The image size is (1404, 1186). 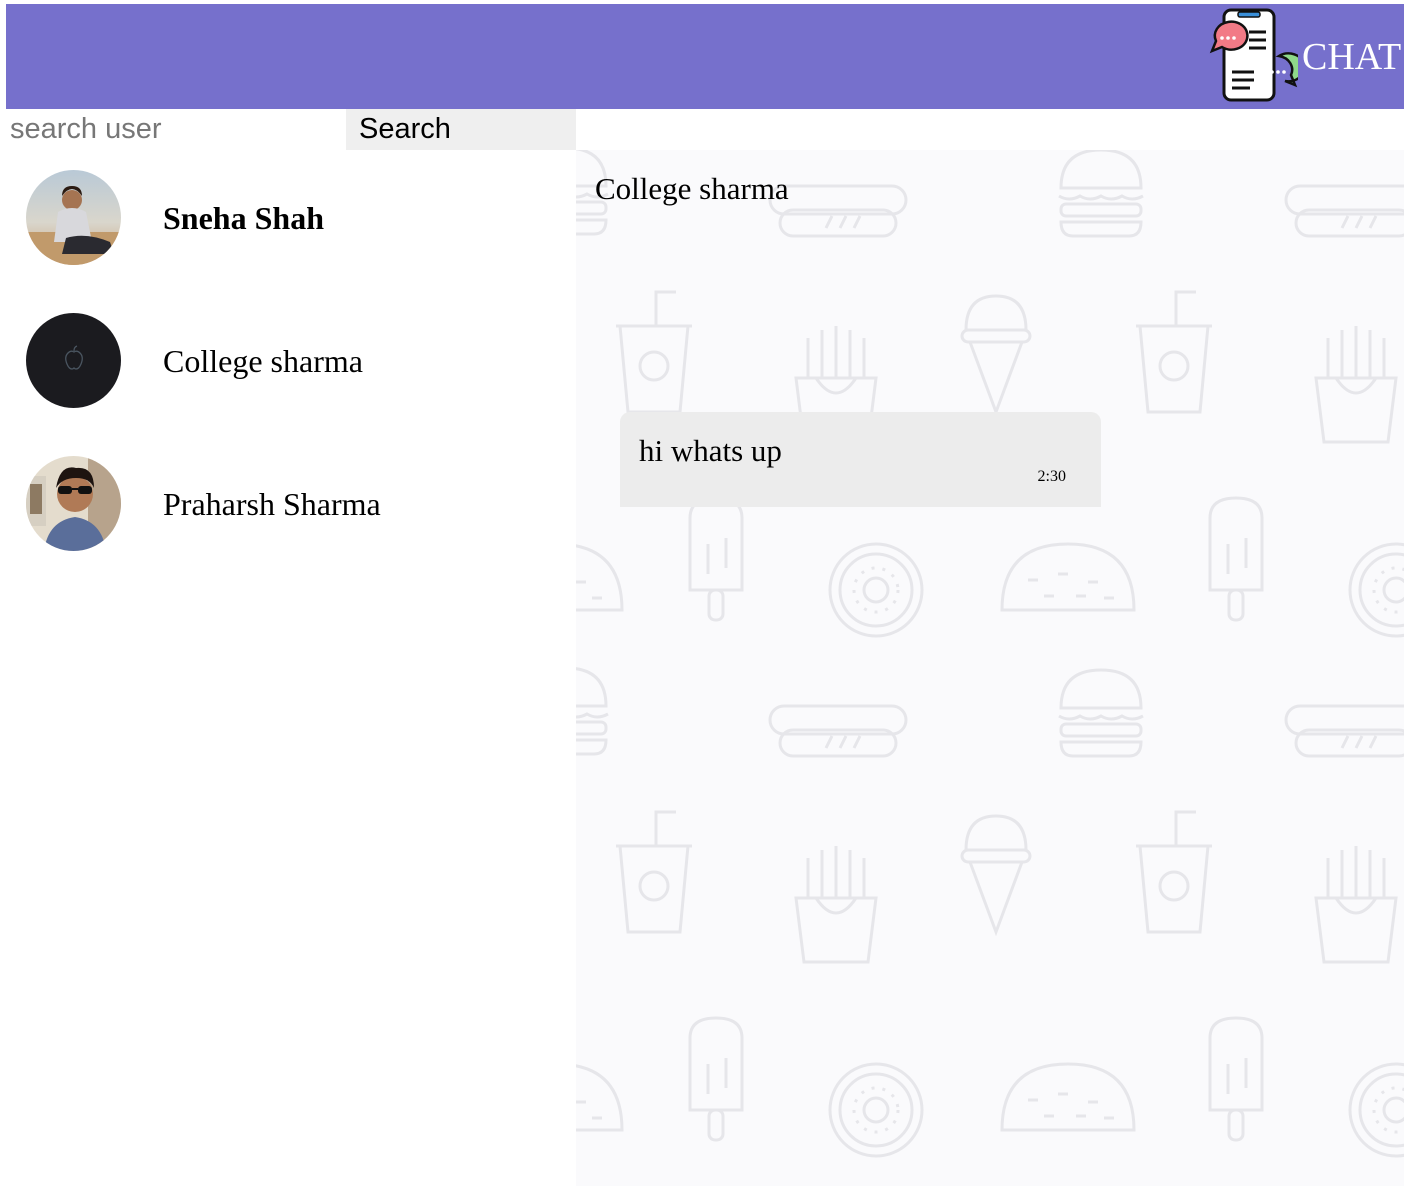 I want to click on contact-item-sneha-shah: Sneha Shah, so click(x=291, y=210).